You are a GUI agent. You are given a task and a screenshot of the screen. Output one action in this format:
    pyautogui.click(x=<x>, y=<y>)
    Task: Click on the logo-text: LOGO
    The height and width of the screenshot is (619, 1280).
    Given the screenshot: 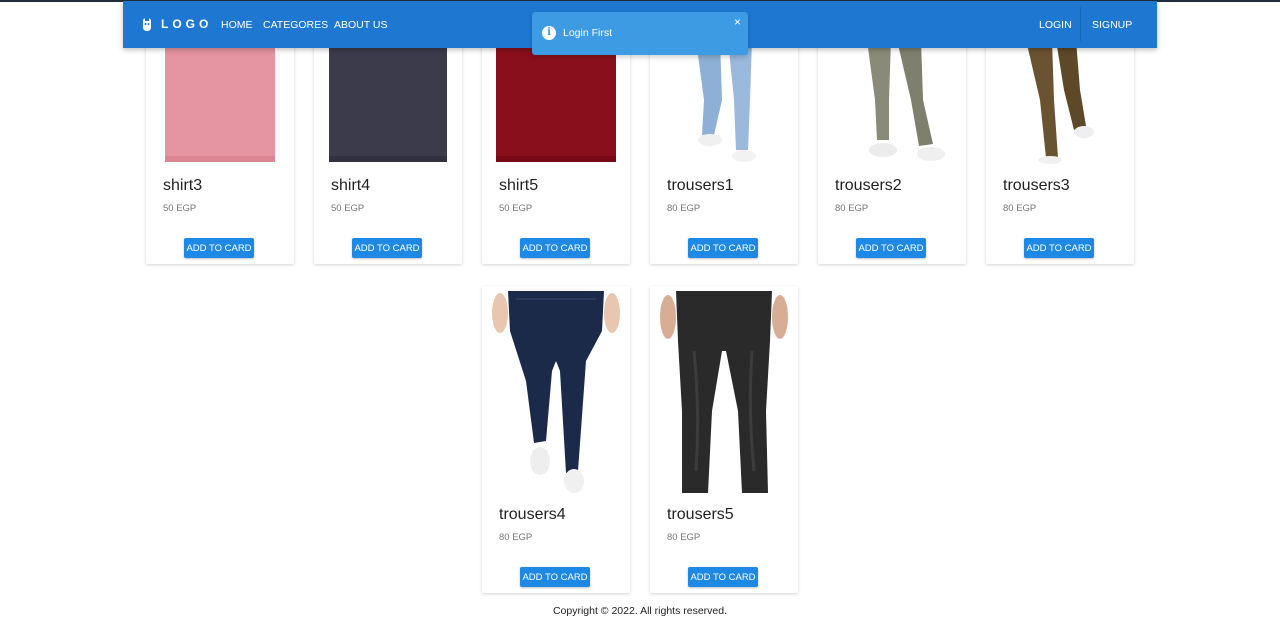 What is the action you would take?
    pyautogui.click(x=187, y=24)
    